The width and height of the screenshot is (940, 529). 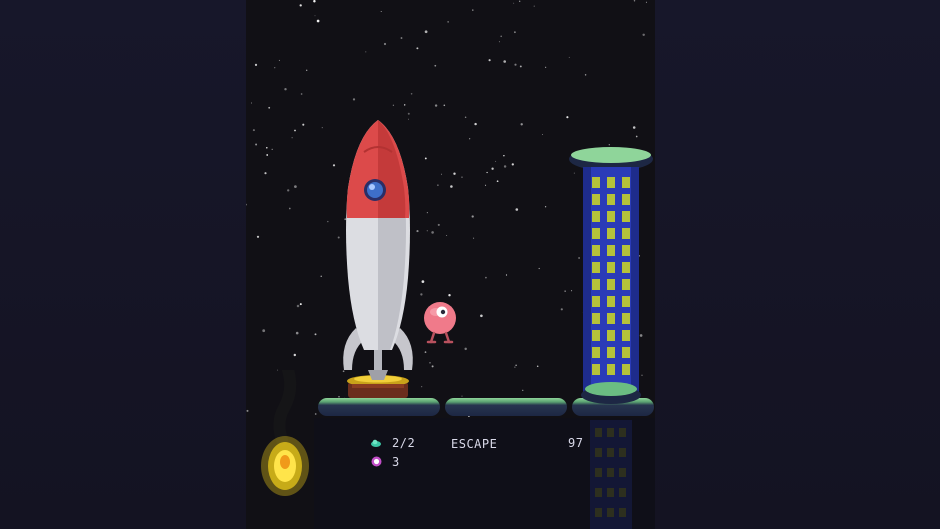 I want to click on platform-middle, so click(x=506, y=407).